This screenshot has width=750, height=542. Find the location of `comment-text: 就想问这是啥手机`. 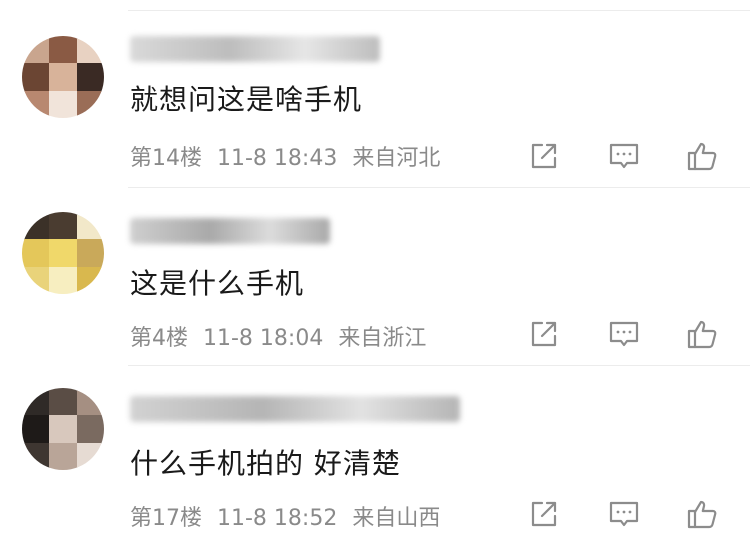

comment-text: 就想问这是啥手机 is located at coordinates (246, 99).